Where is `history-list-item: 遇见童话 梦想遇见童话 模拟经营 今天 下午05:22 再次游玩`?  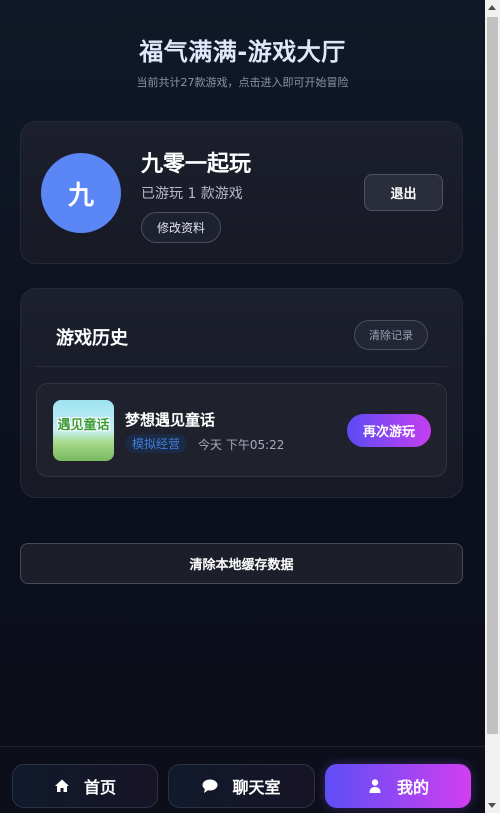
history-list-item: 遇见童话 梦想遇见童话 模拟经营 今天 下午05:22 再次游玩 is located at coordinates (241, 430).